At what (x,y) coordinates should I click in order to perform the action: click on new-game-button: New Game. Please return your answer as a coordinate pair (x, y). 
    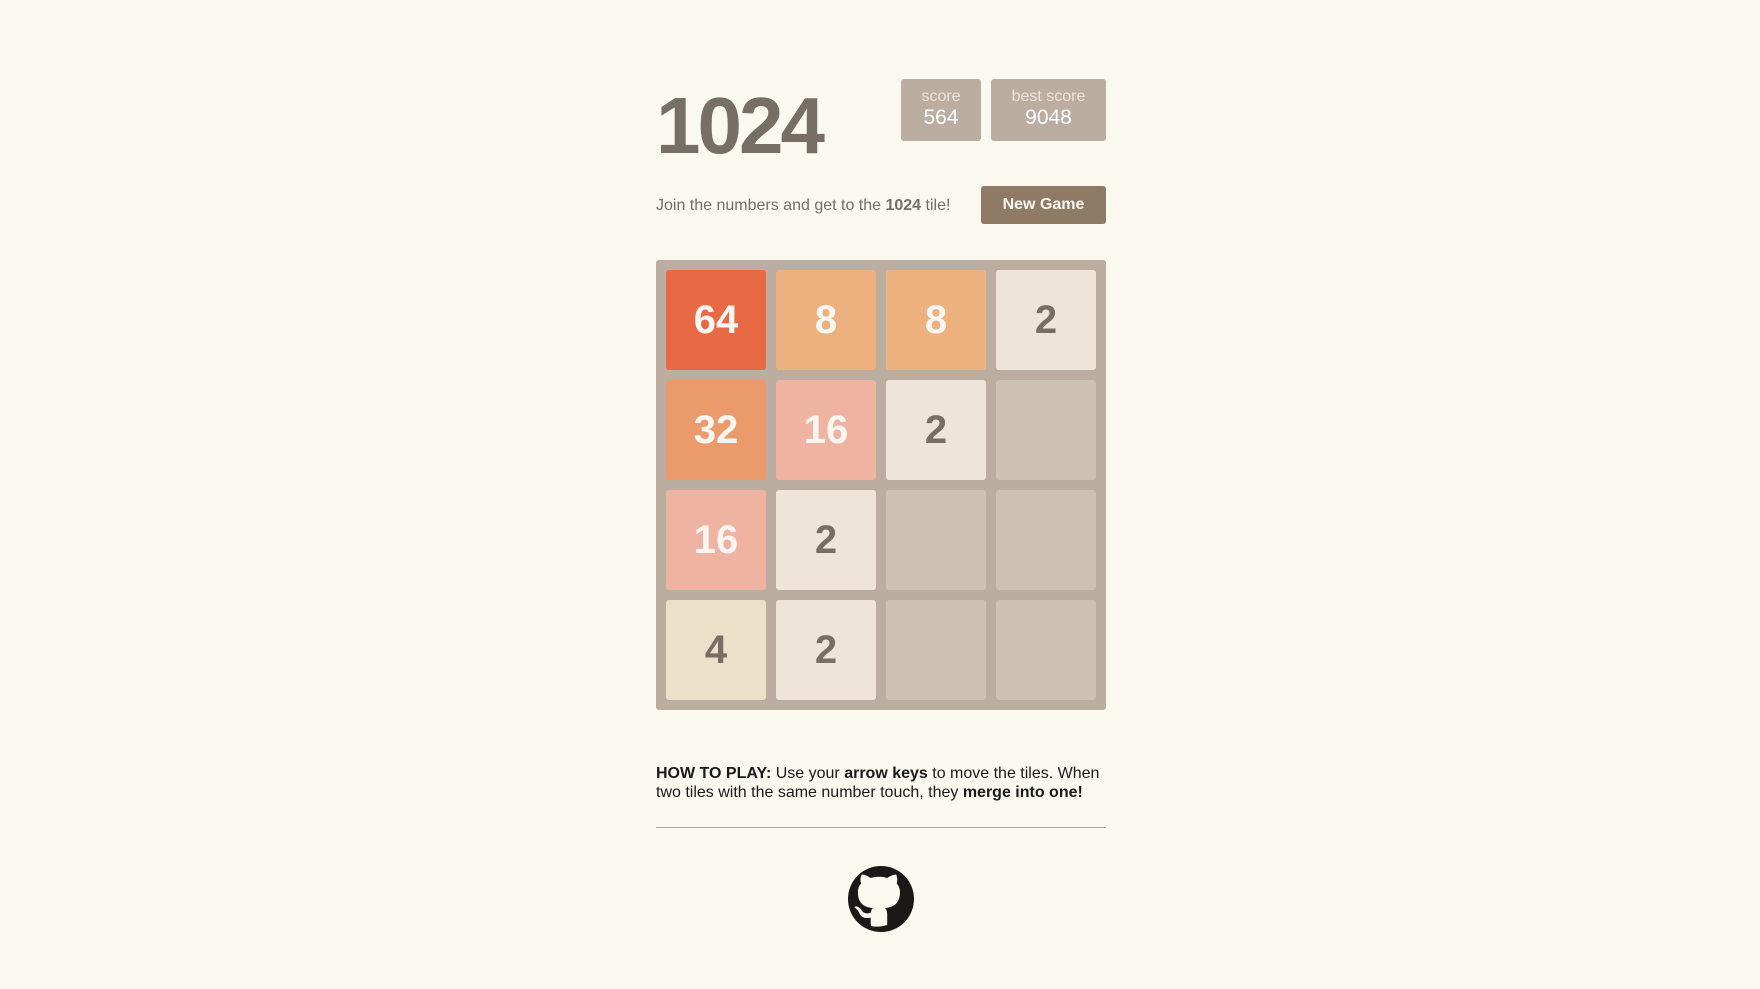
    Looking at the image, I should click on (1043, 205).